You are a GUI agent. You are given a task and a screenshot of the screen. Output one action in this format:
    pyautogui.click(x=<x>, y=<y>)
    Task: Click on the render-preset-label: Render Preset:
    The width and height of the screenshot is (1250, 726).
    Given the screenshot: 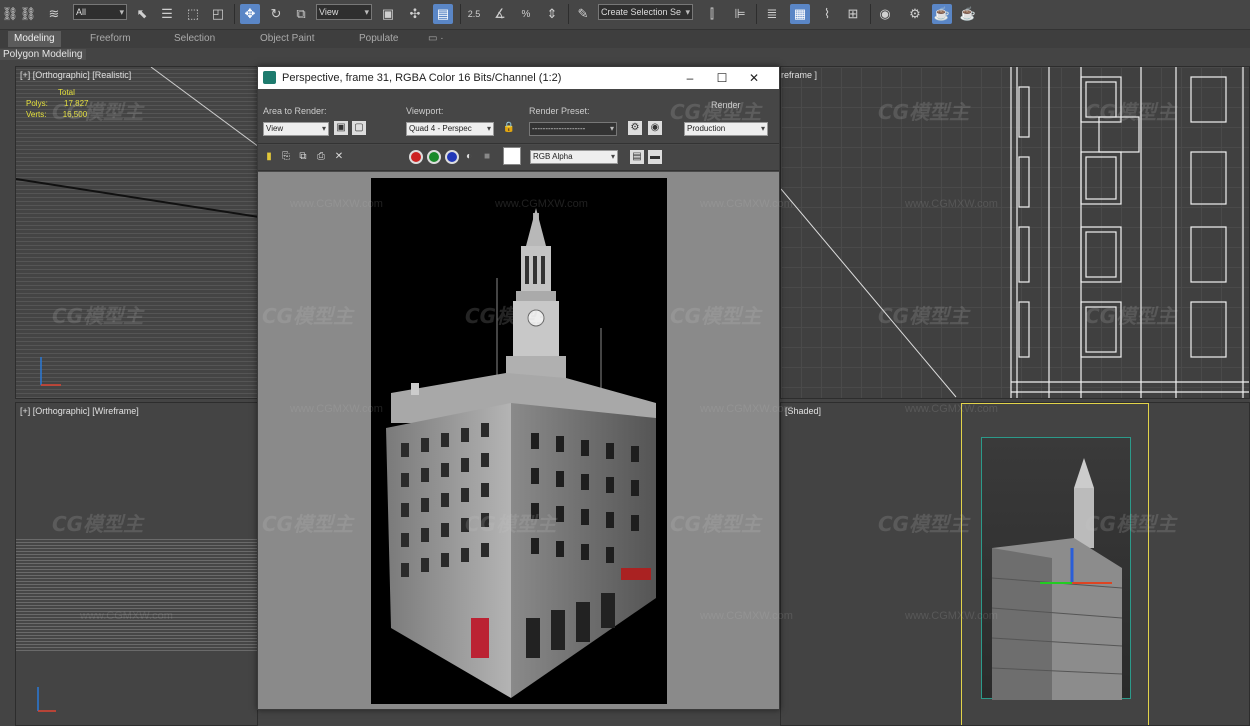 What is the action you would take?
    pyautogui.click(x=559, y=111)
    